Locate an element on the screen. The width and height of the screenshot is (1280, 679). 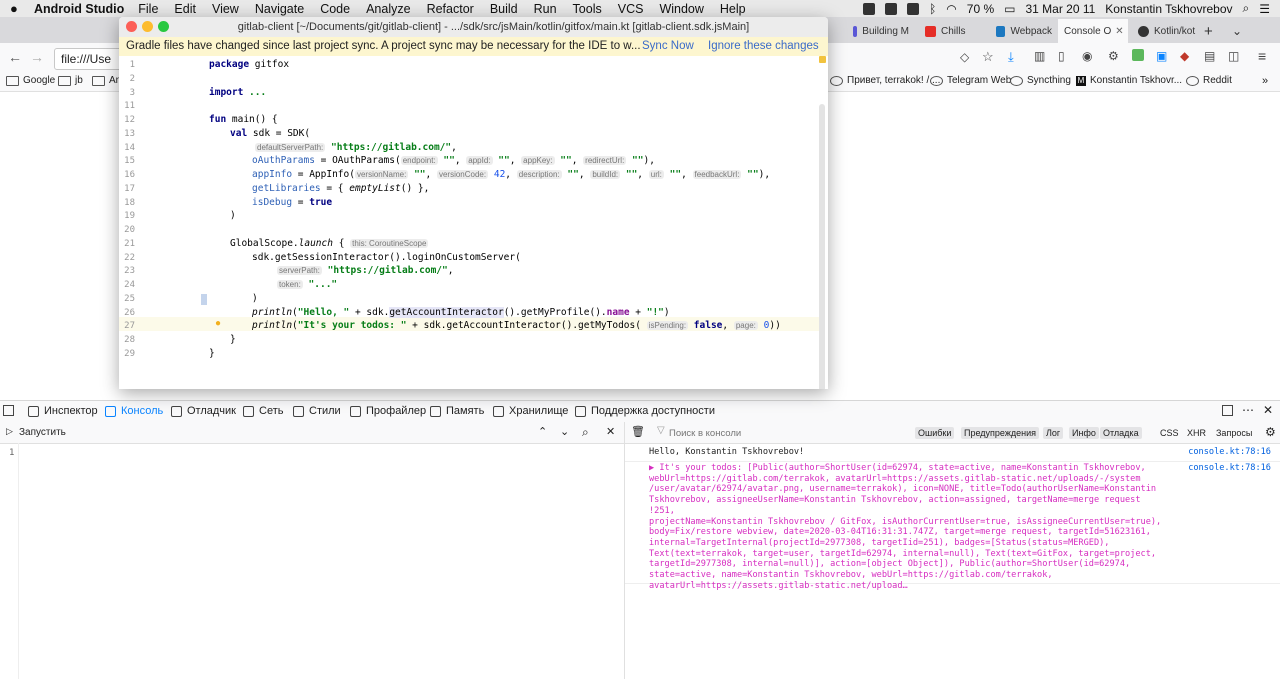
spotlight-icon: ⌕ is located at coordinates (1246, 8).